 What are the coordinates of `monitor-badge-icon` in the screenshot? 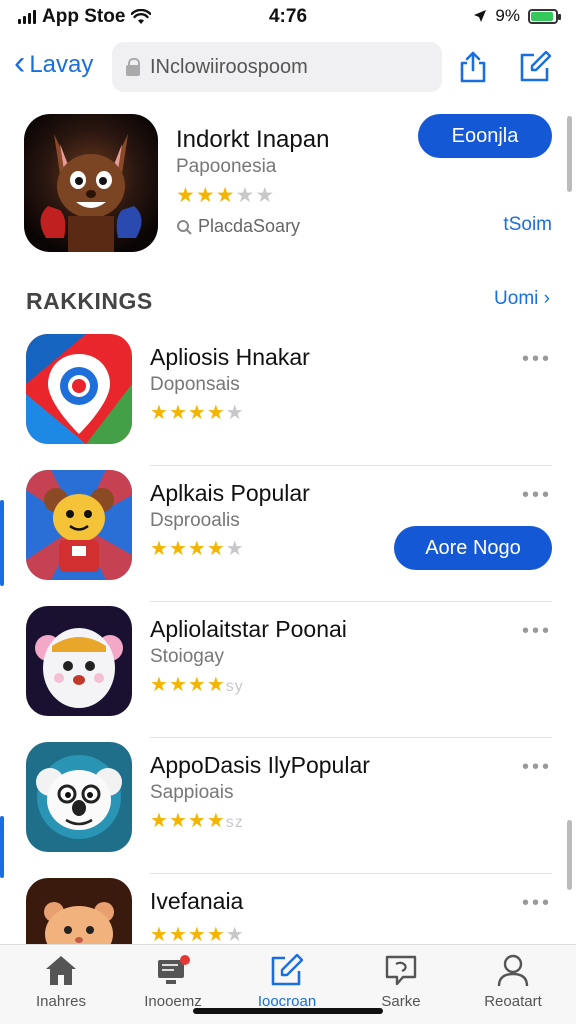 It's located at (174, 969).